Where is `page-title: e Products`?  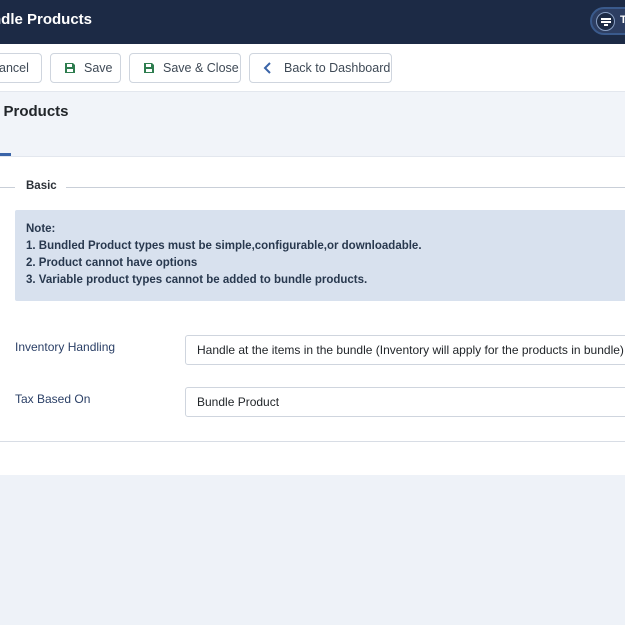 page-title: e Products is located at coordinates (34, 111).